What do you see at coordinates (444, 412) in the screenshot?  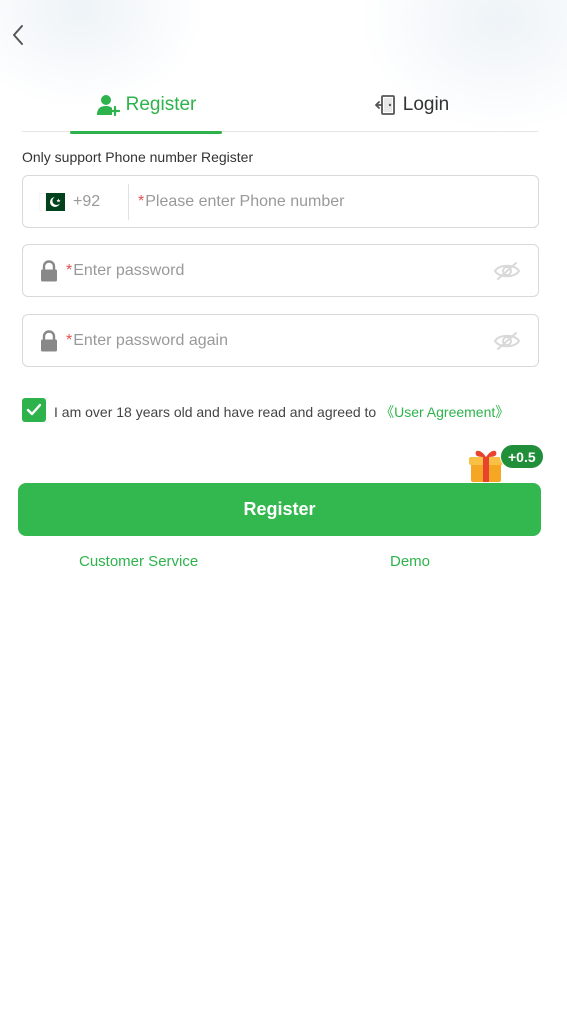 I see `user-agreement-link: 《User Agreement》` at bounding box center [444, 412].